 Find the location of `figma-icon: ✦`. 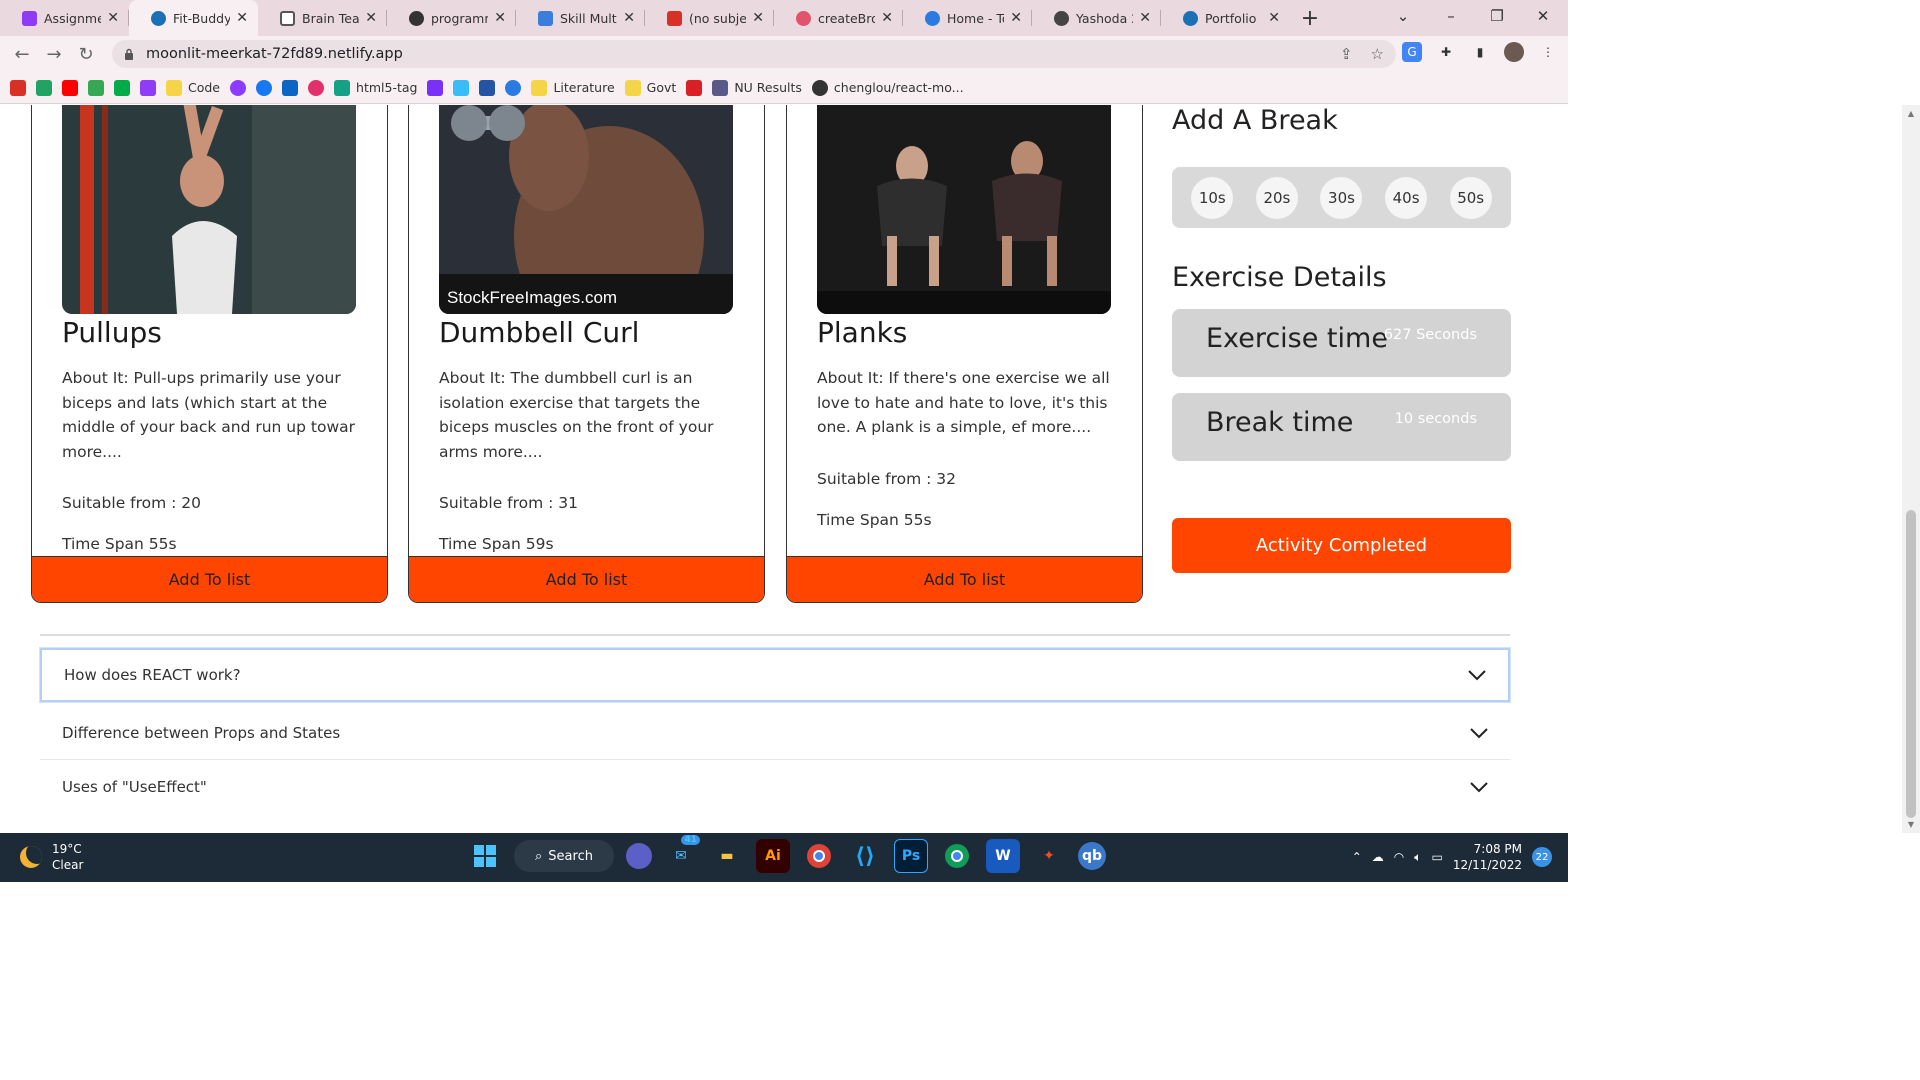

figma-icon: ✦ is located at coordinates (1049, 856).